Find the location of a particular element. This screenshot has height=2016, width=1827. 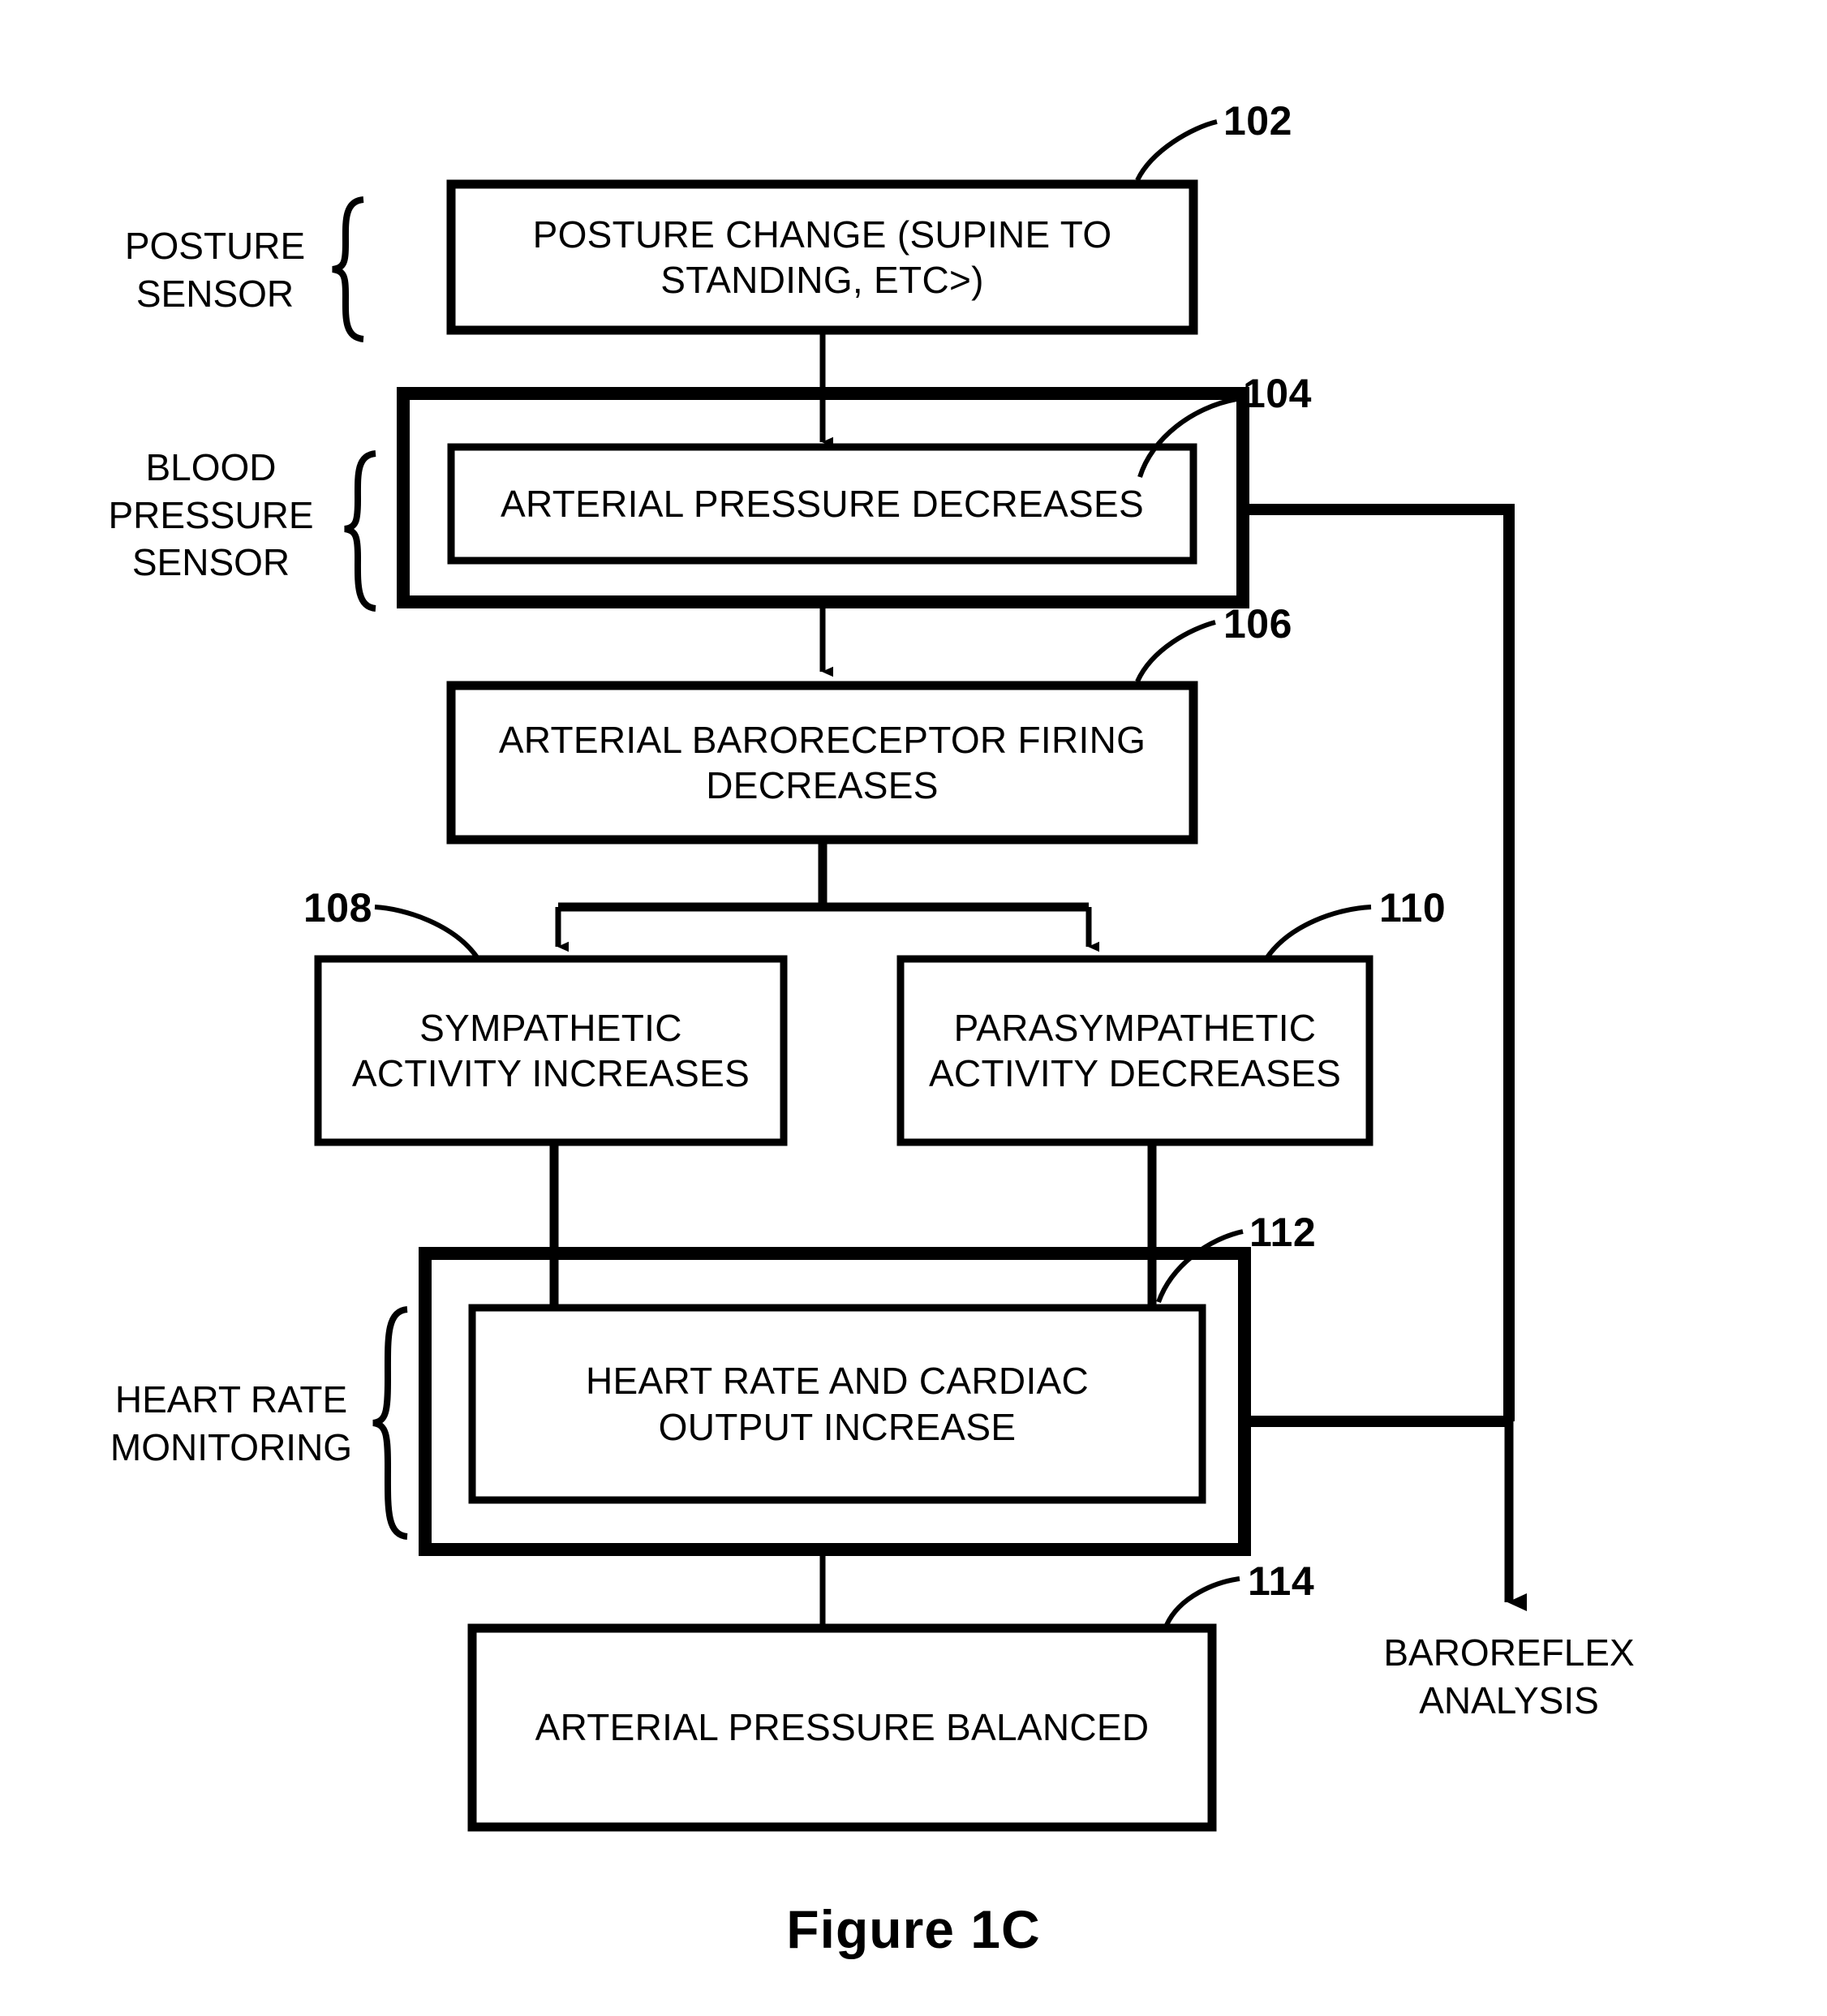

figure-caption: Figure 1C is located at coordinates (913, 1929).